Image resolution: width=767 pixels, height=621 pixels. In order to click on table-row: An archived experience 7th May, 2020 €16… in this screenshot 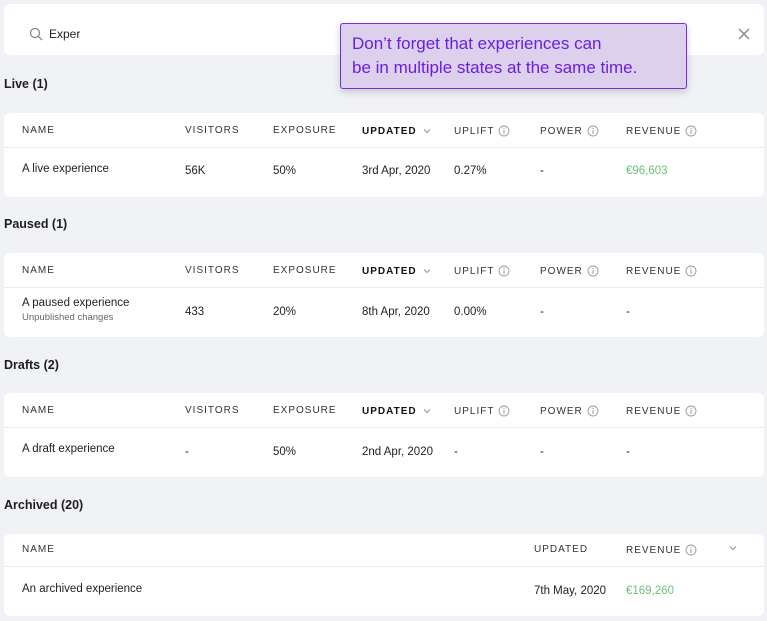, I will do `click(384, 591)`.